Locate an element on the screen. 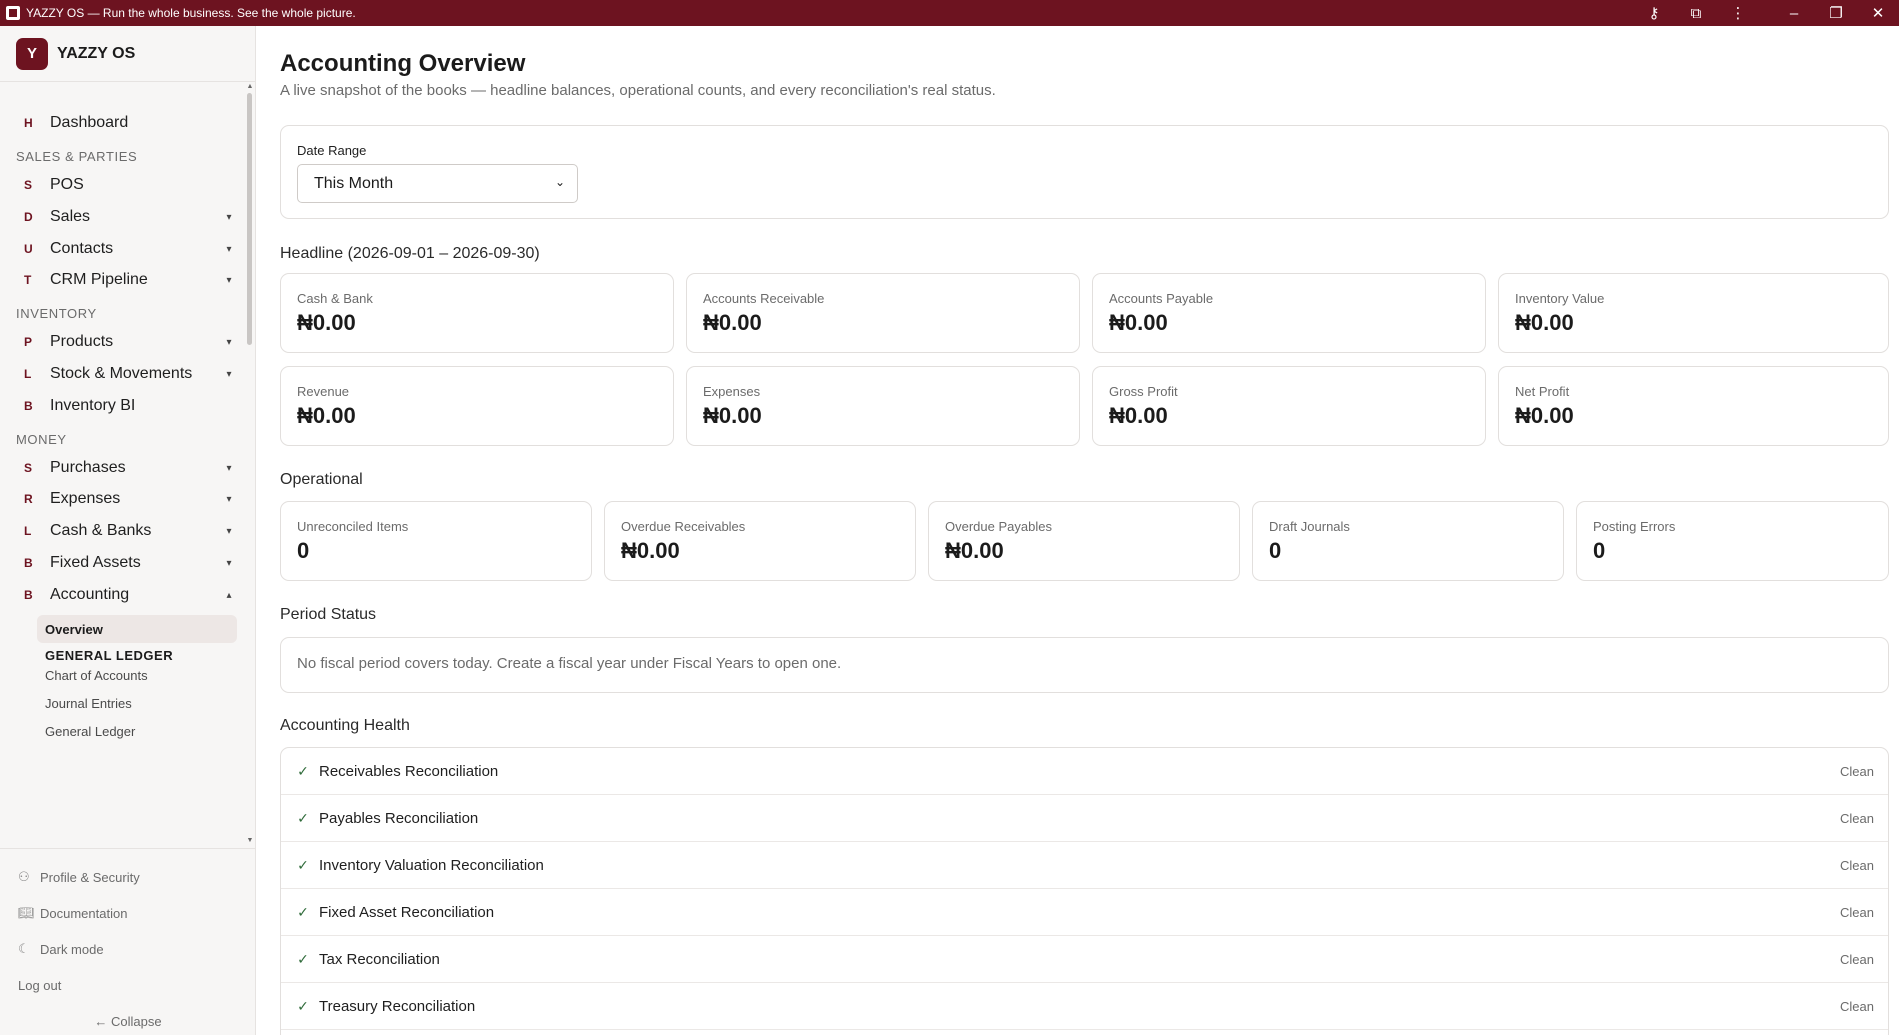 The image size is (1899, 1035). health-row-tax: ✓ Tax Reconciliation Clean is located at coordinates (1084, 959).